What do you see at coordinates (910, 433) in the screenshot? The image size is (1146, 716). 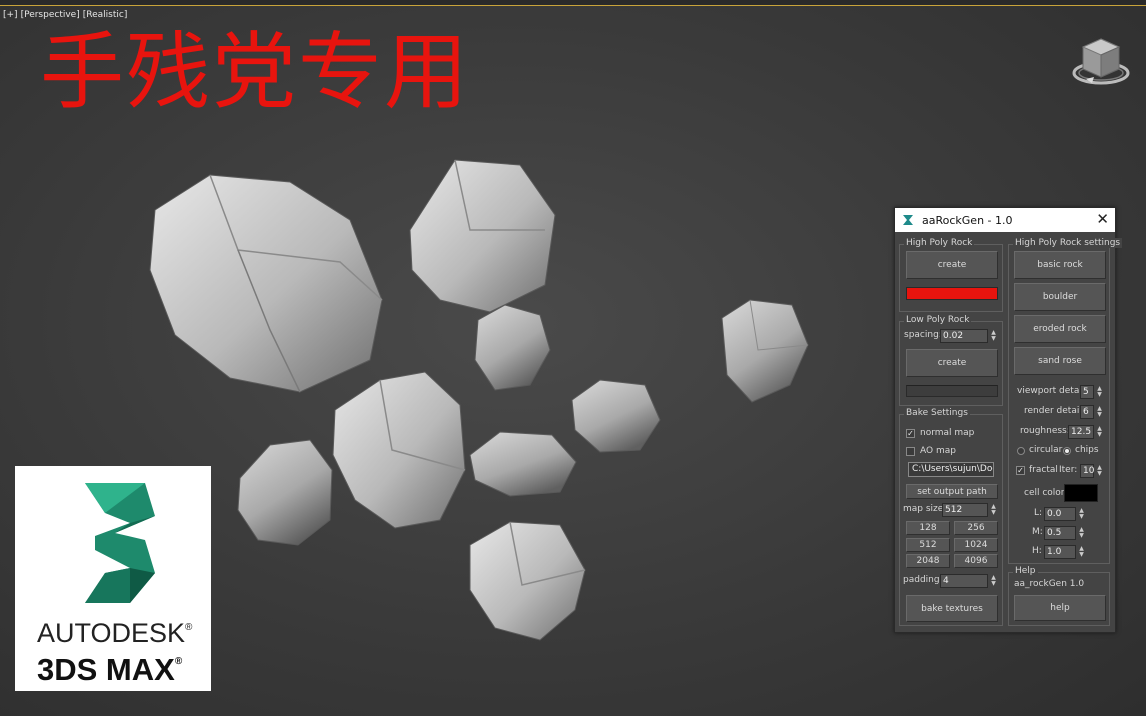 I see `normal-map-checkbox: ✓` at bounding box center [910, 433].